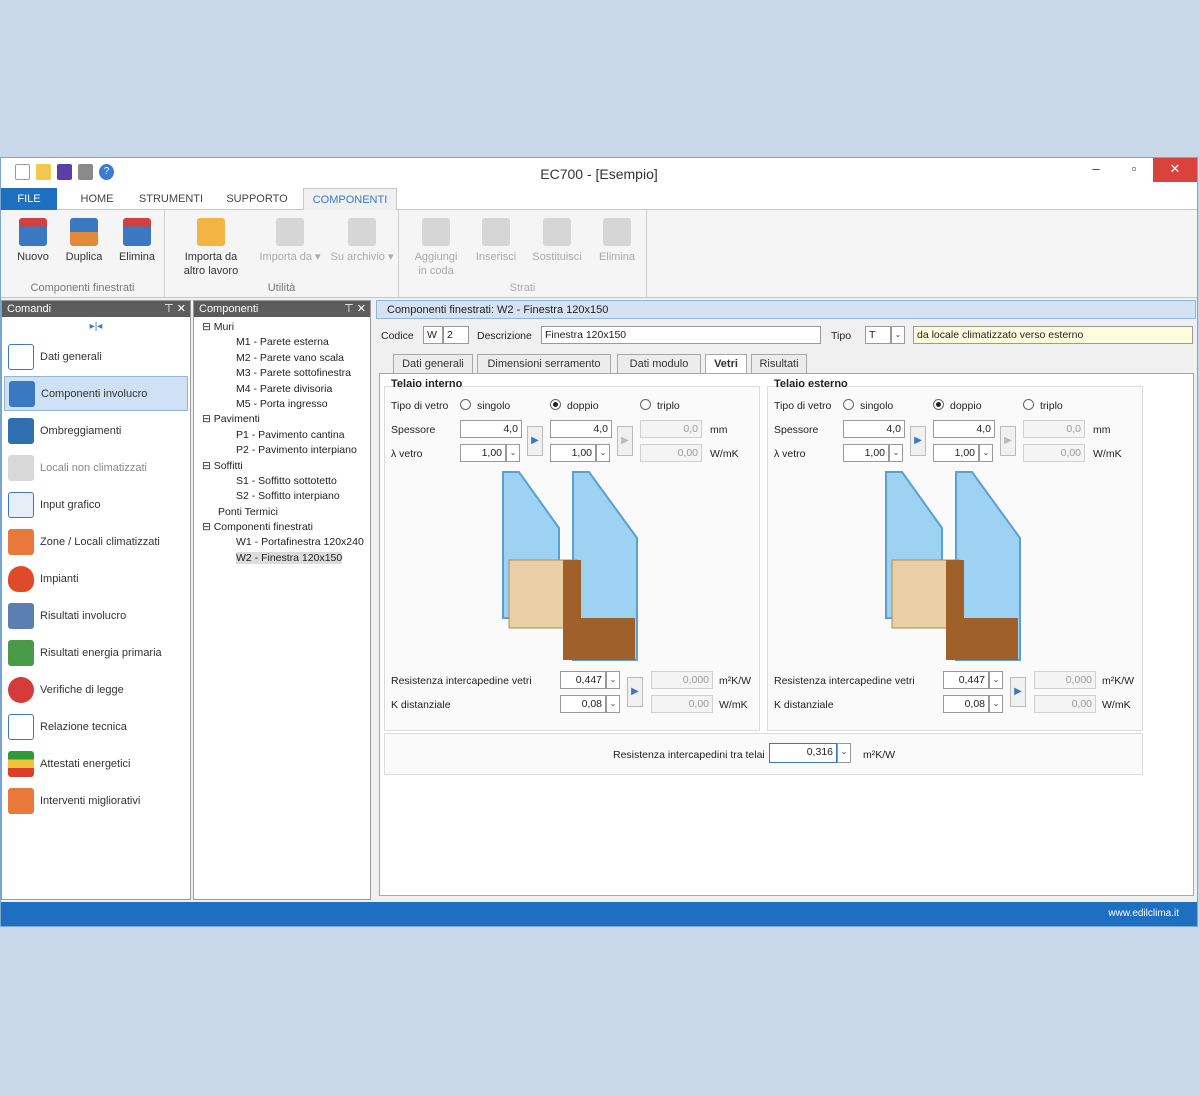  Describe the element at coordinates (283, 451) in the screenshot. I see `tree-item: P2 - Pavimento interpiano` at that location.